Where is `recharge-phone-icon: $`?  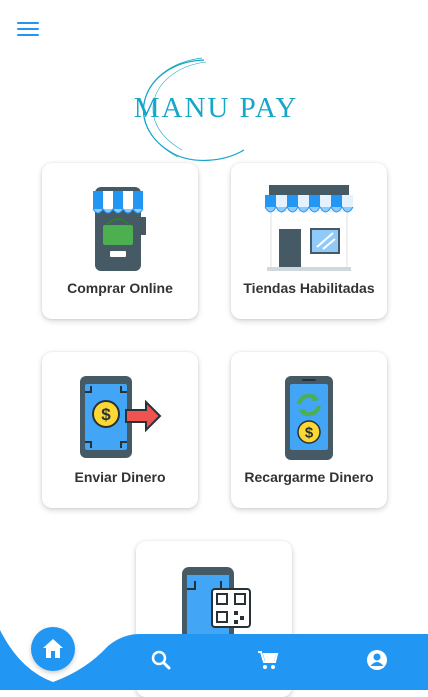 recharge-phone-icon: $ is located at coordinates (309, 418).